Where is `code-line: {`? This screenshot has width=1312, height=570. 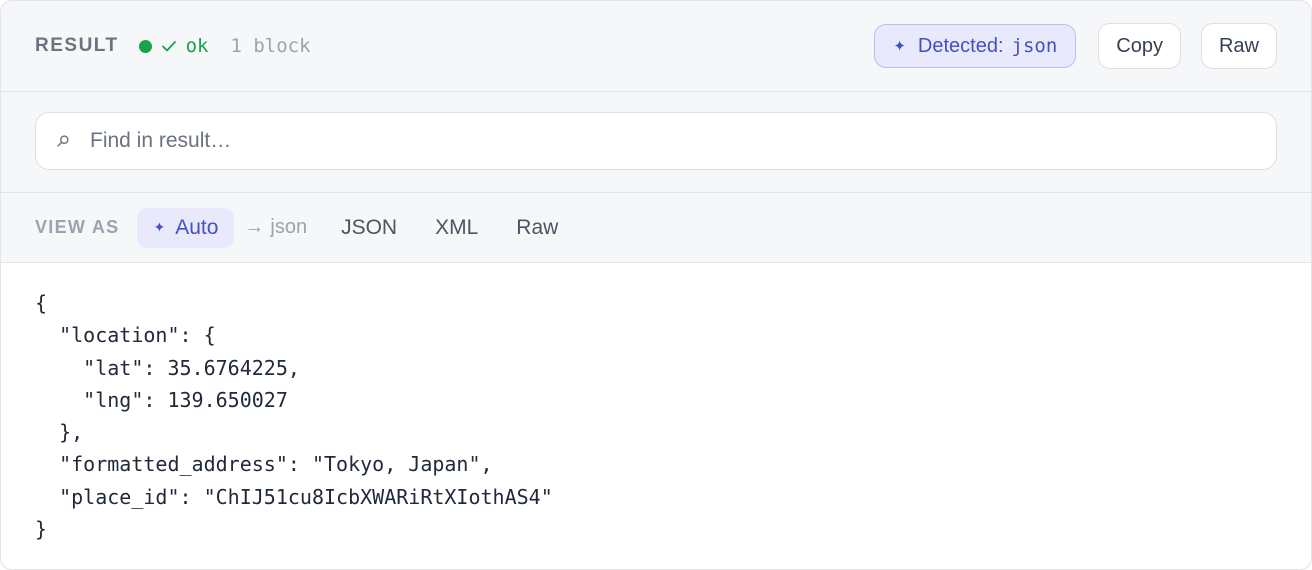
code-line: { is located at coordinates (41, 303).